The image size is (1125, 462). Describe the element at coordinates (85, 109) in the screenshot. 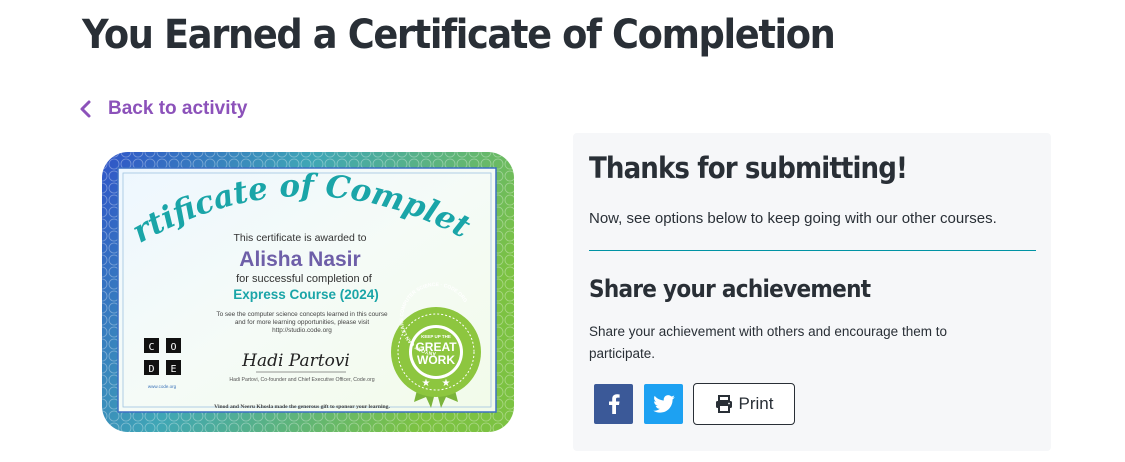

I see `chevron-left-icon` at that location.